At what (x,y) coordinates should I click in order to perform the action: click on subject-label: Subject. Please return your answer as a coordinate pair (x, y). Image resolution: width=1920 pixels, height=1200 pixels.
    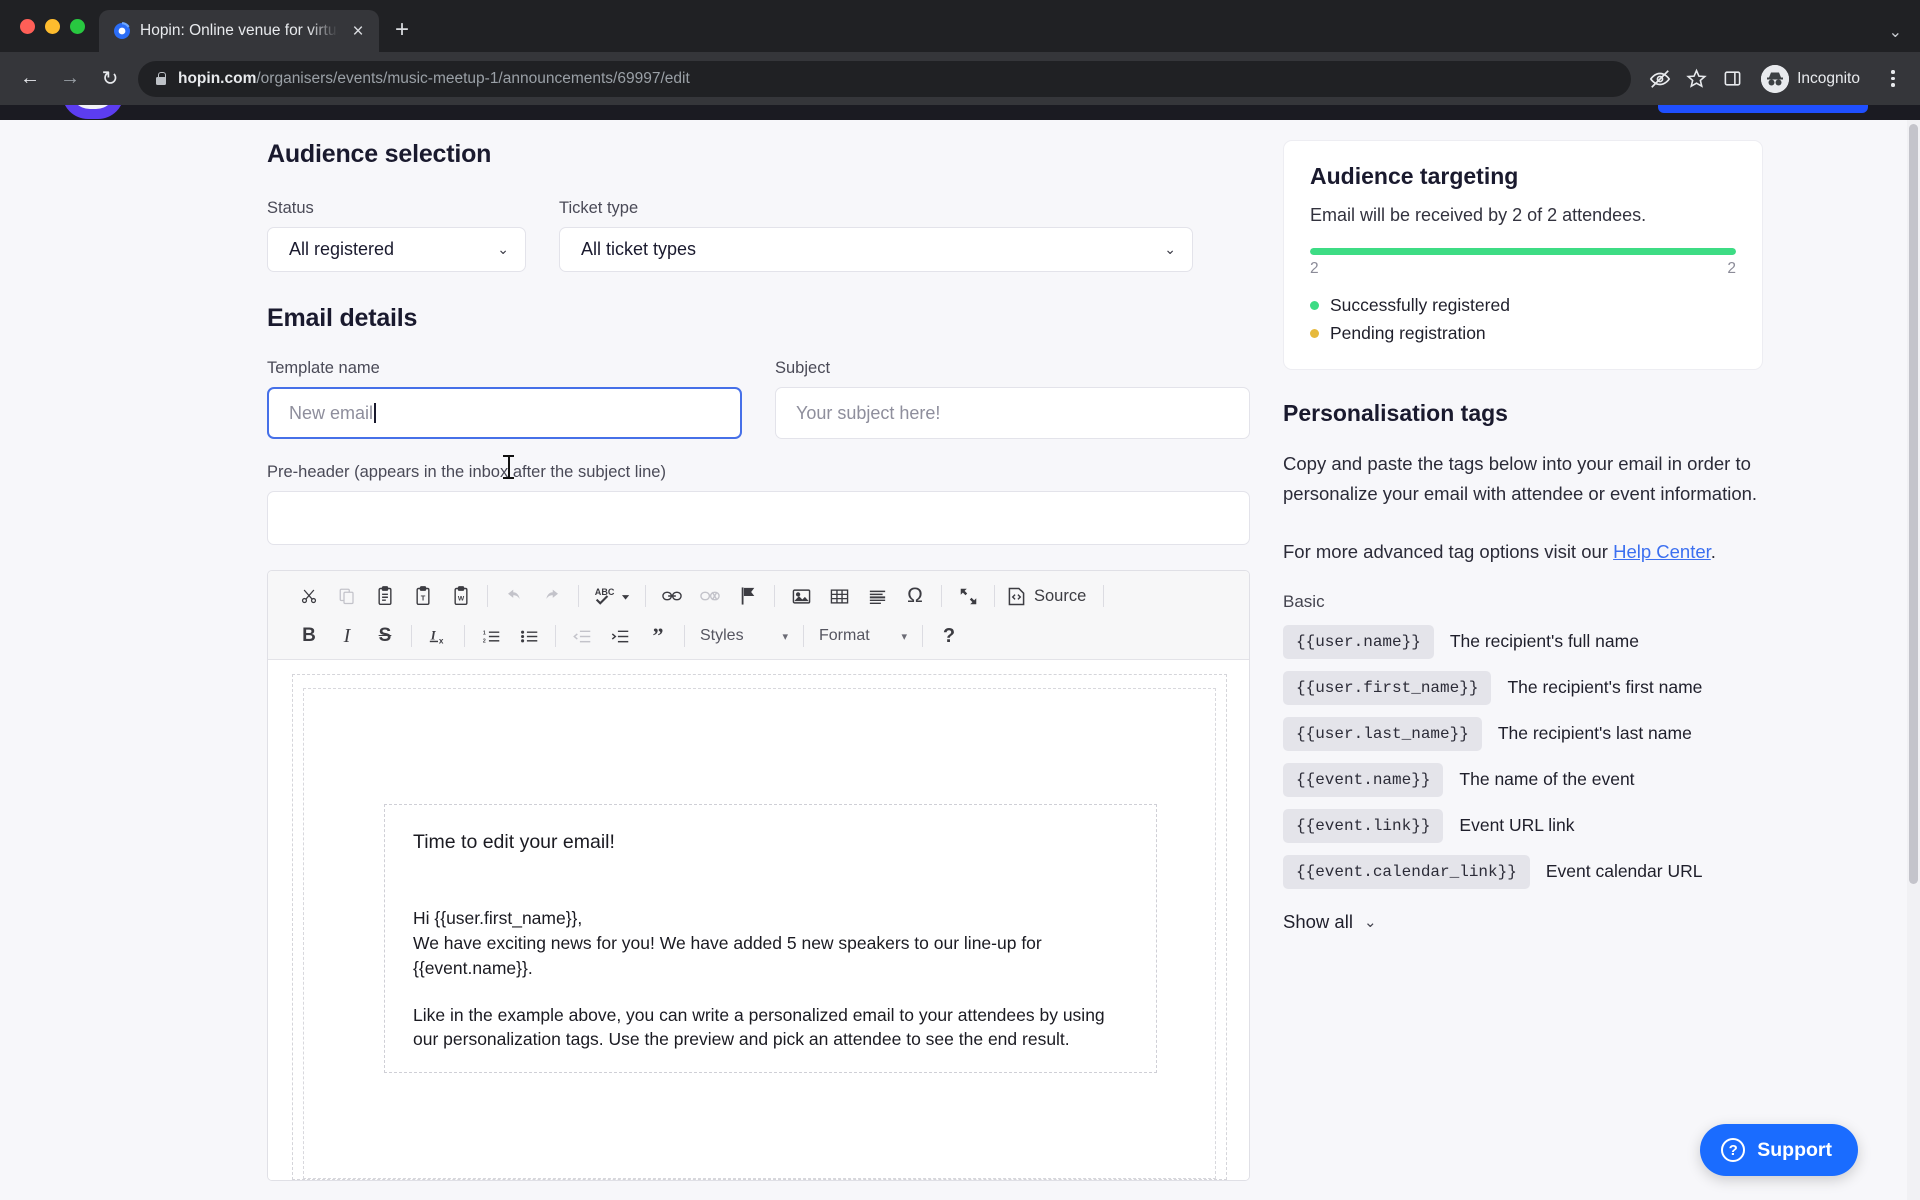
    Looking at the image, I should click on (803, 368).